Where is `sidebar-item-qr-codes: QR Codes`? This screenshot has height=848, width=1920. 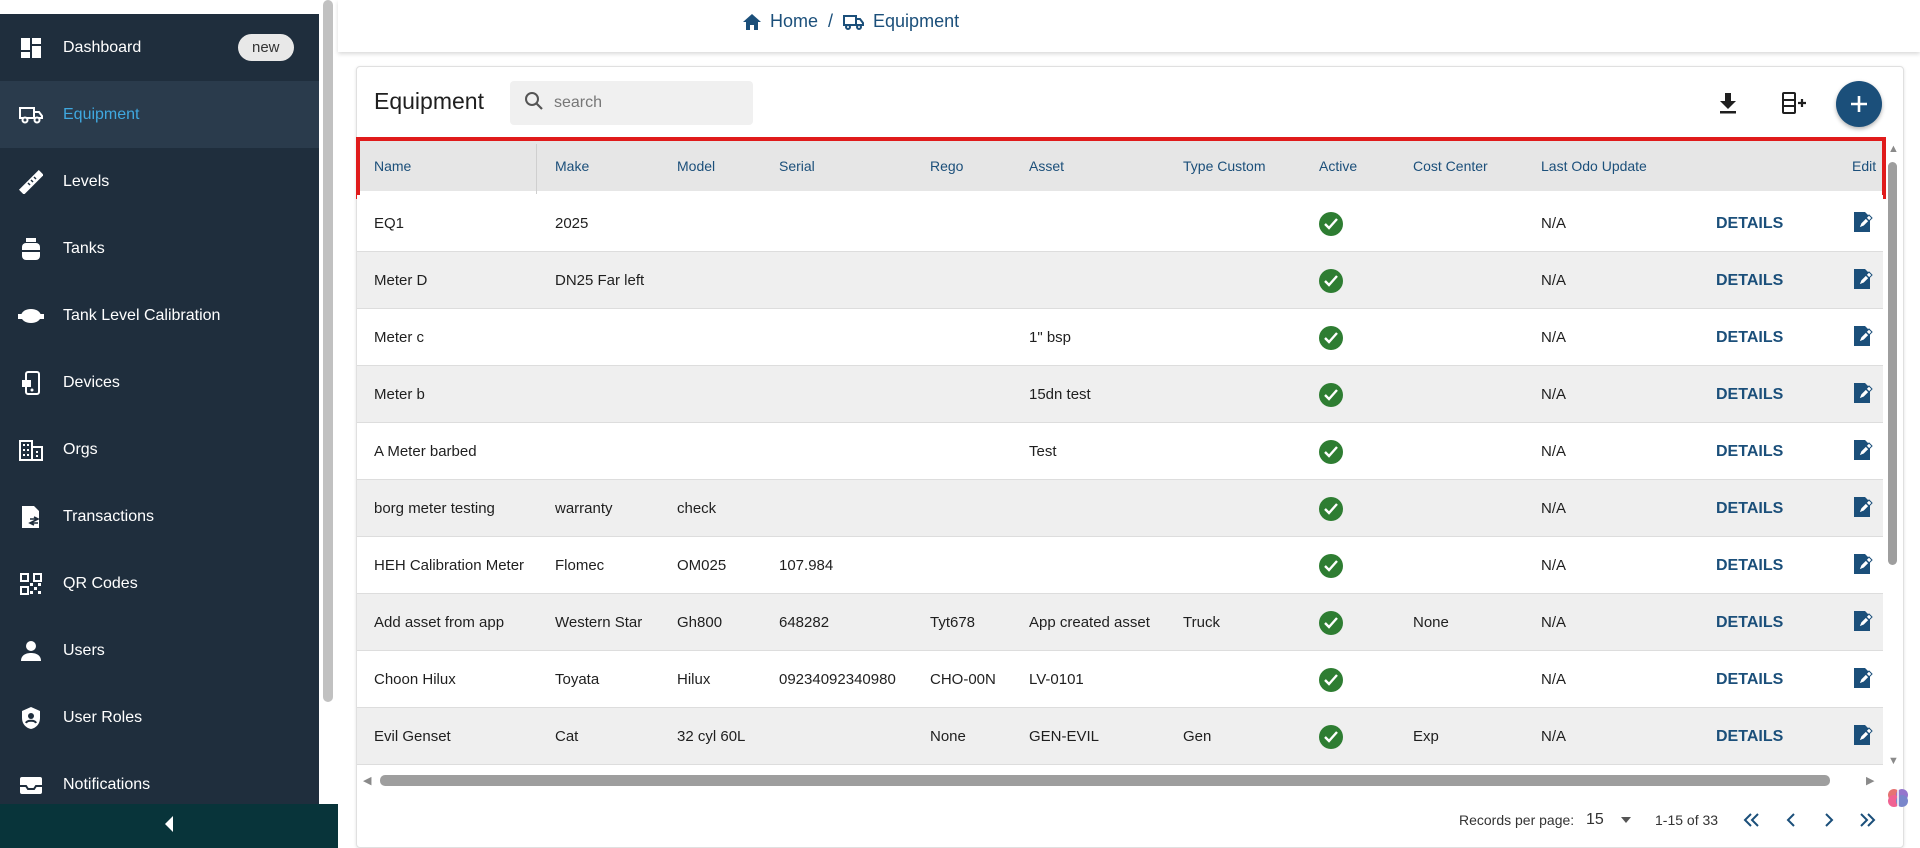
sidebar-item-qr-codes: QR Codes is located at coordinates (159, 583).